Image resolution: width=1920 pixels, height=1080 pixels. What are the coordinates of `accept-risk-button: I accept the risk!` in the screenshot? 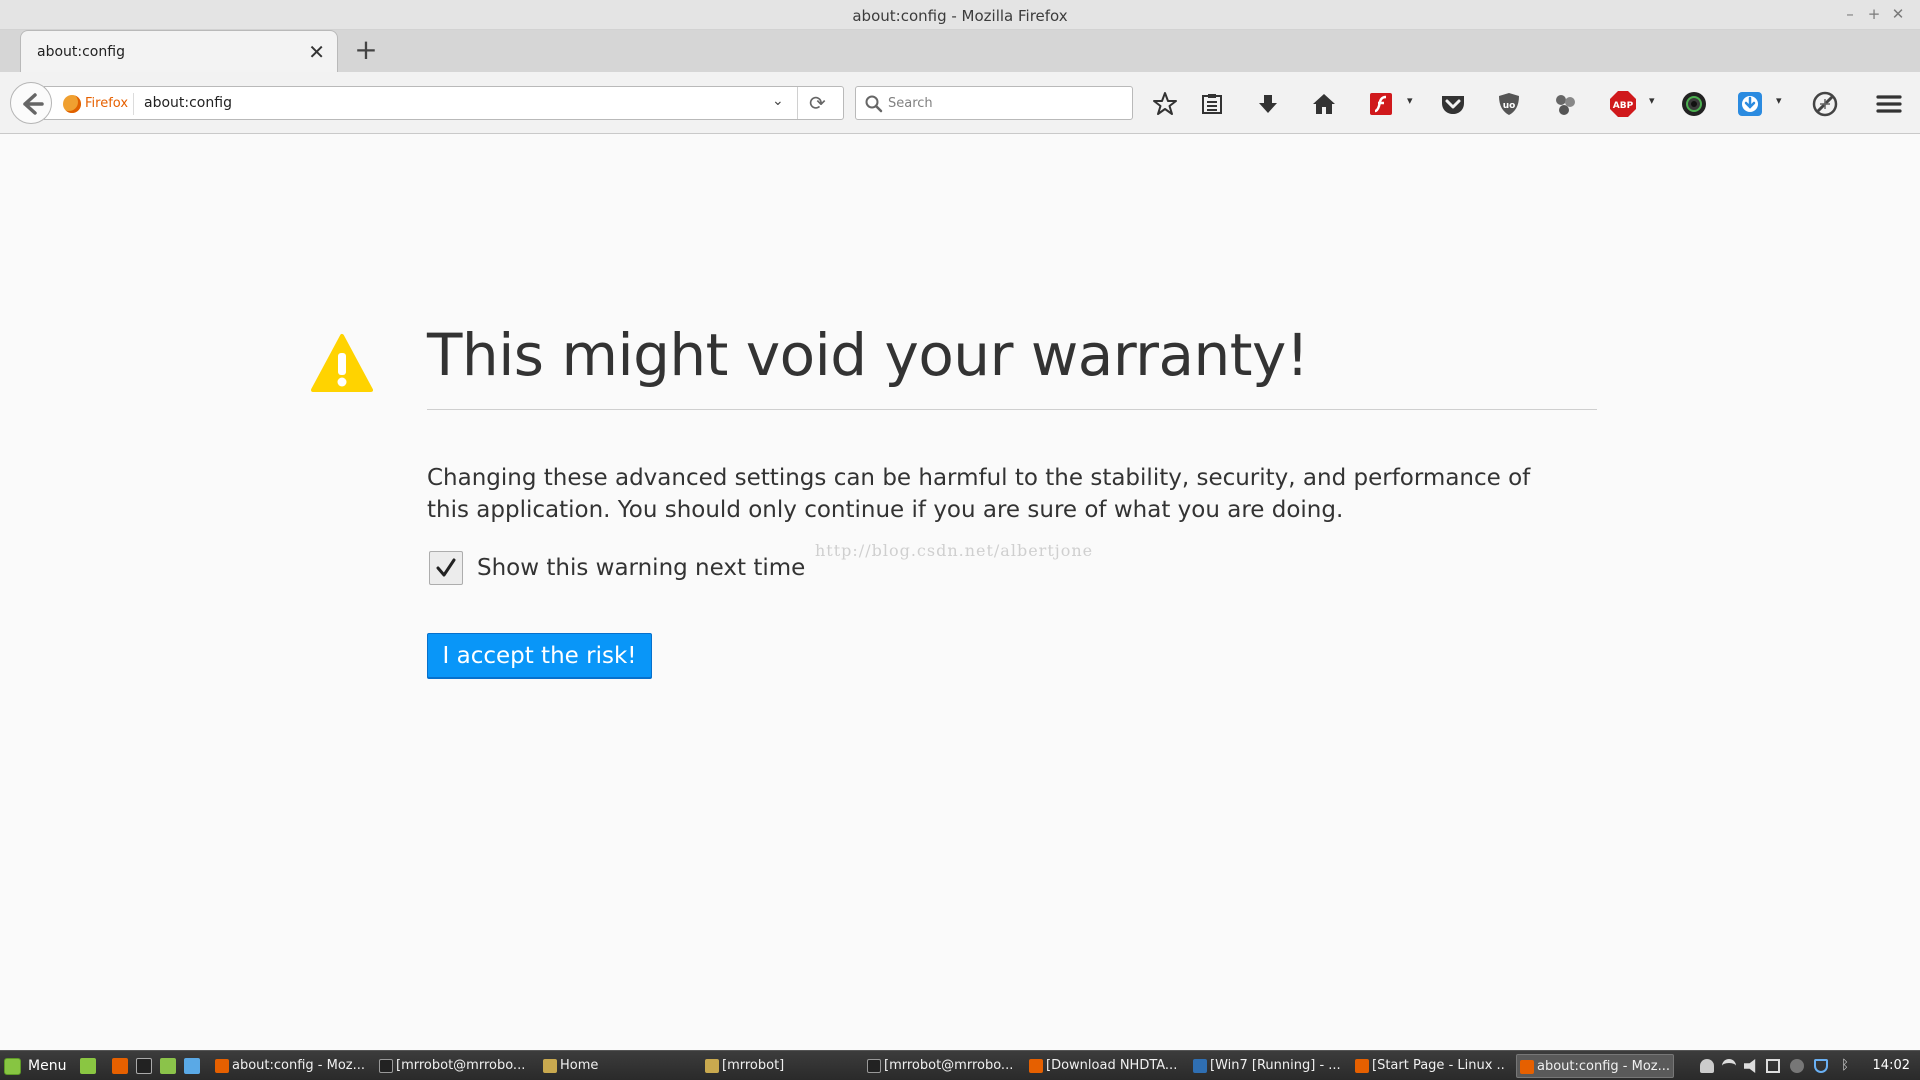 It's located at (539, 655).